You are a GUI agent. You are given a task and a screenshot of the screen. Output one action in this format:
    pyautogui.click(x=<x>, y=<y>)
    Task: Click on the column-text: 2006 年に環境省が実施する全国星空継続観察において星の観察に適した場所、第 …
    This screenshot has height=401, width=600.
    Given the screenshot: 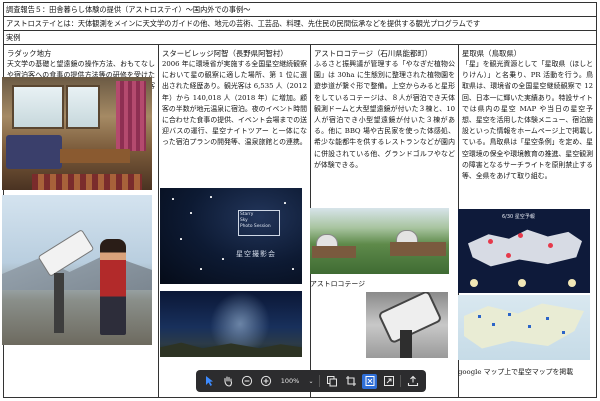 What is the action you would take?
    pyautogui.click(x=234, y=103)
    